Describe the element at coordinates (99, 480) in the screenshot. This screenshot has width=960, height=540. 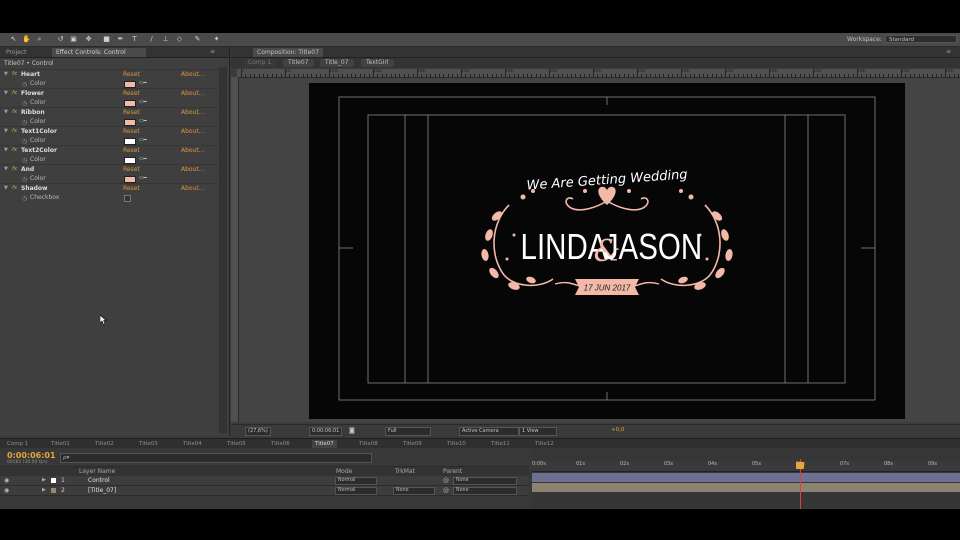
I see `layer-name: Control` at that location.